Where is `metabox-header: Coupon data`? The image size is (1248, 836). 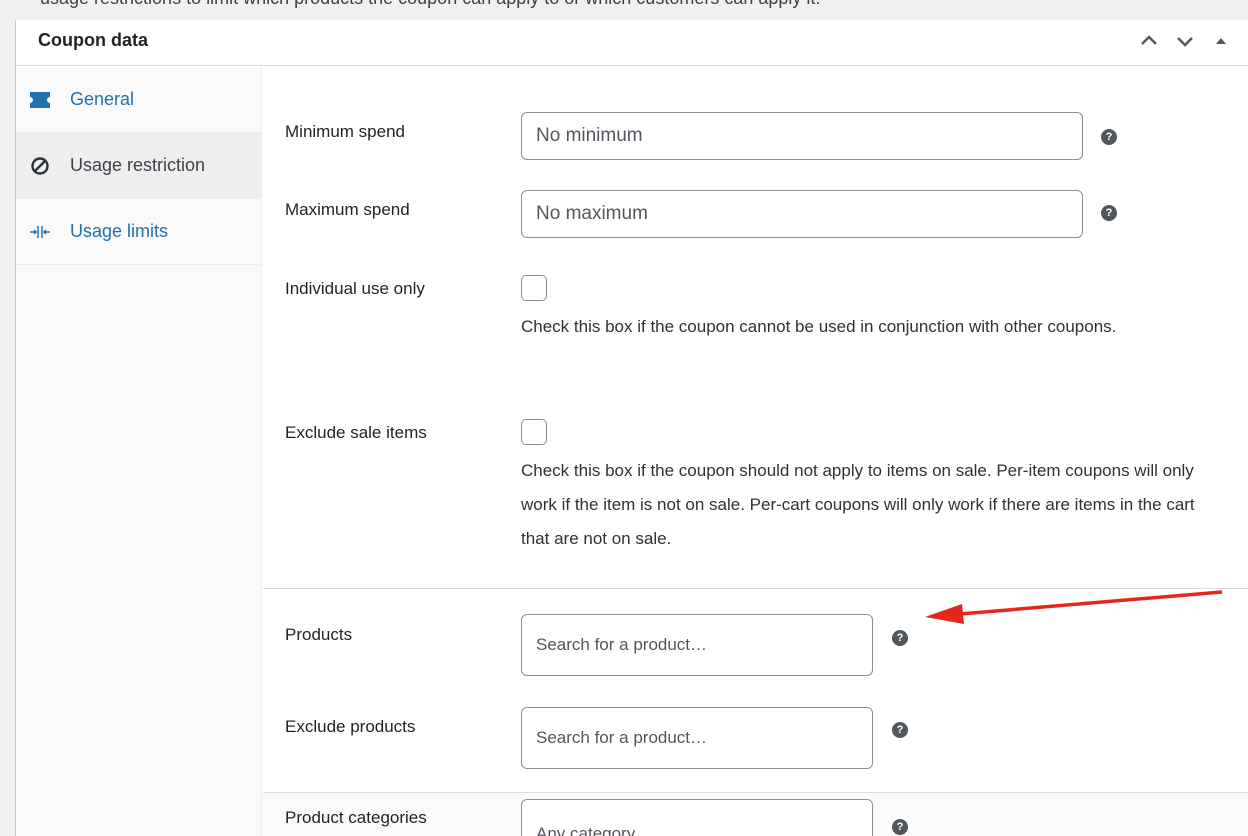 metabox-header: Coupon data is located at coordinates (632, 43).